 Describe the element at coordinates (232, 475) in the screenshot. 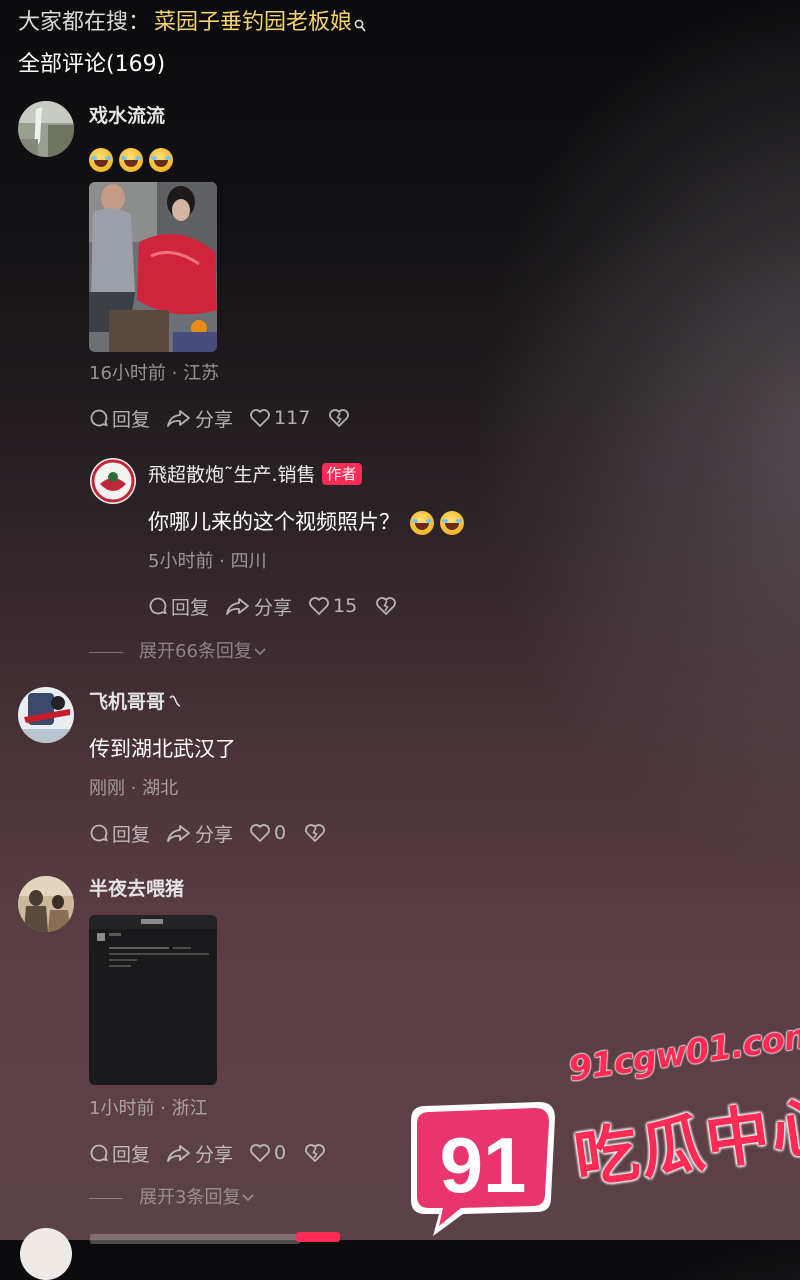

I see `reply-username: 飛超散炮˜生产.销售` at that location.